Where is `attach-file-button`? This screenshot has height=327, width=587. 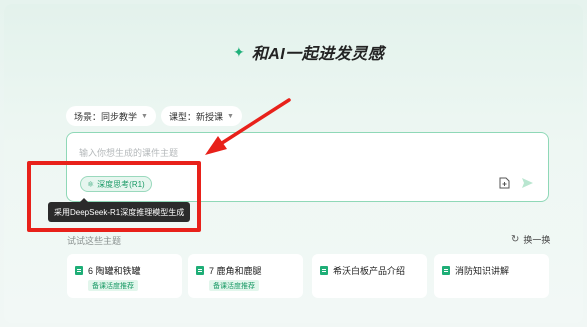
attach-file-button is located at coordinates (504, 183).